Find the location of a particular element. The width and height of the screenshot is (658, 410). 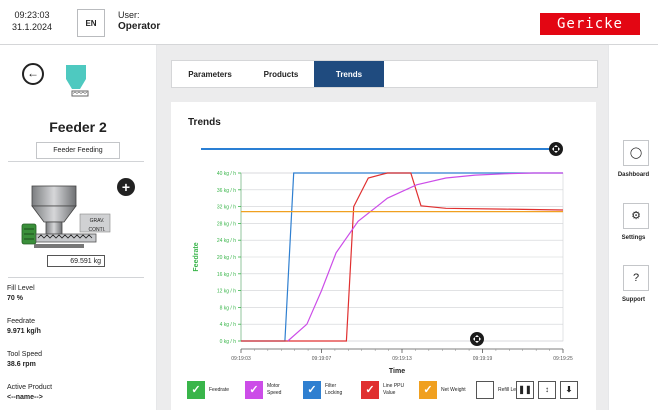

language-button: EN is located at coordinates (91, 23).